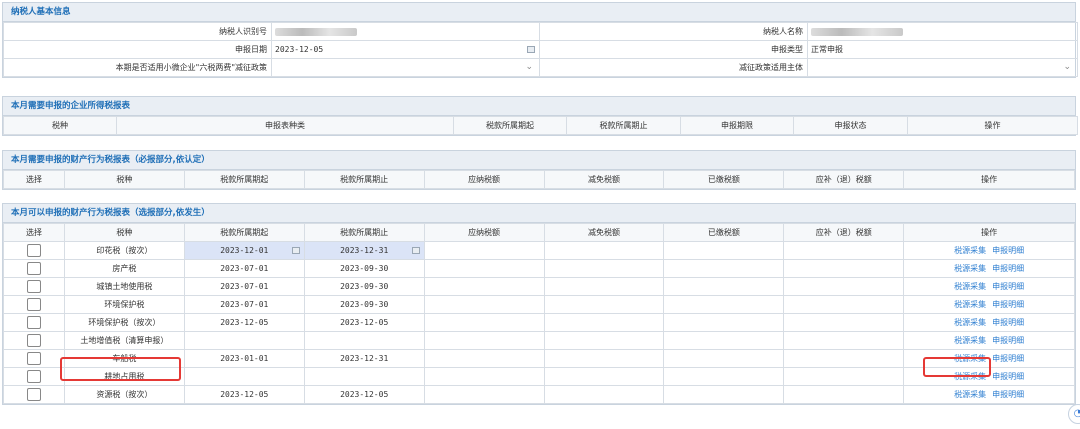 The height and width of the screenshot is (429, 1080). I want to click on table-row: 车船税 2023-01-01 2023-12-31 税源采集 申报明细, so click(539, 358).